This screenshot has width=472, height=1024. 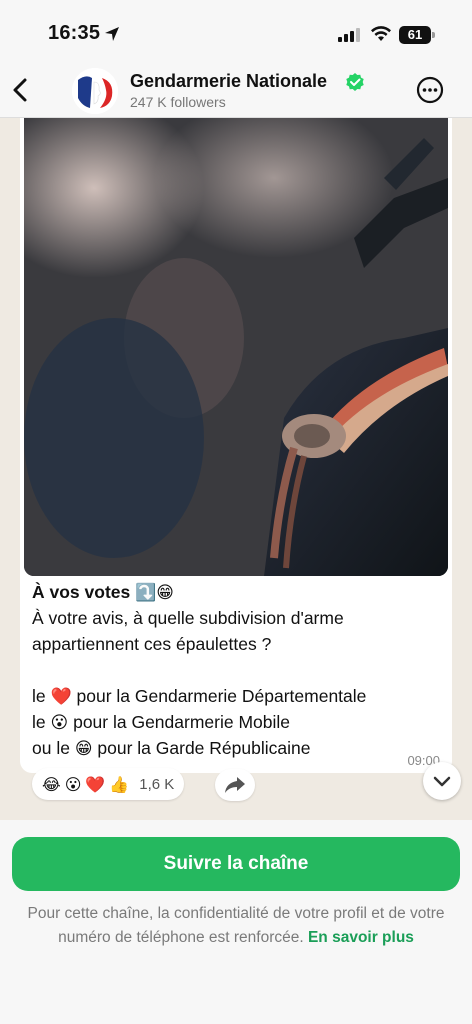 What do you see at coordinates (415, 35) in the screenshot?
I see `battery-icon: 61` at bounding box center [415, 35].